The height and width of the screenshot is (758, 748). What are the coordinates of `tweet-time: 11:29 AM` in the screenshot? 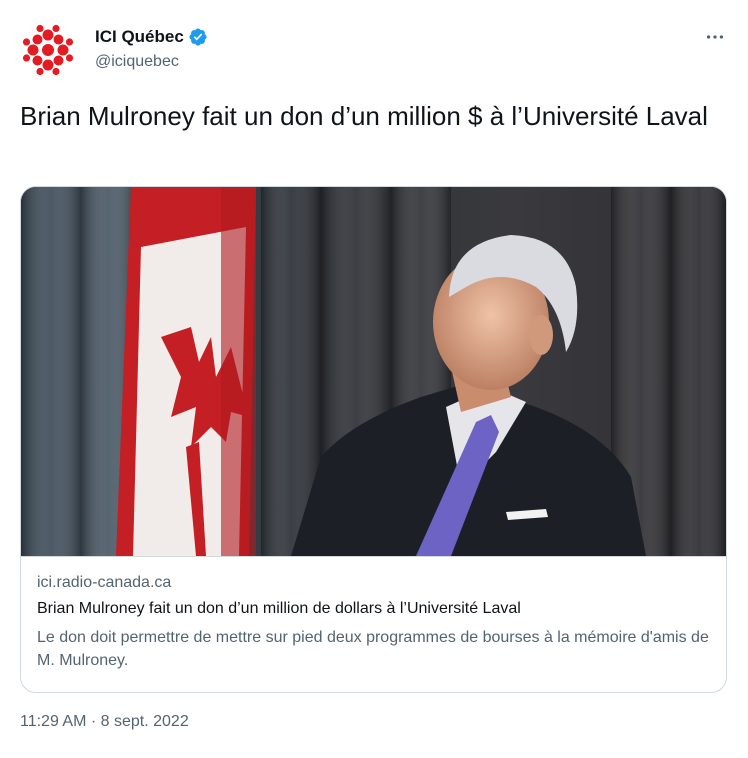 It's located at (53, 721).